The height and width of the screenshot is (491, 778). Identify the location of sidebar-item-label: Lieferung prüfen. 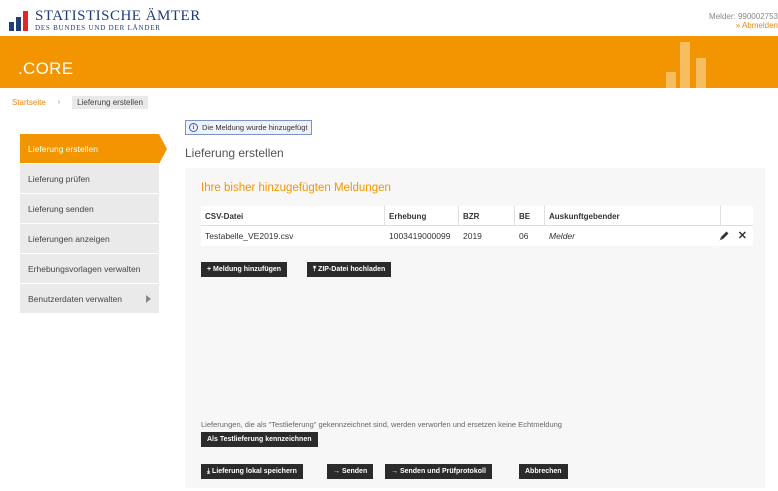
(59, 178).